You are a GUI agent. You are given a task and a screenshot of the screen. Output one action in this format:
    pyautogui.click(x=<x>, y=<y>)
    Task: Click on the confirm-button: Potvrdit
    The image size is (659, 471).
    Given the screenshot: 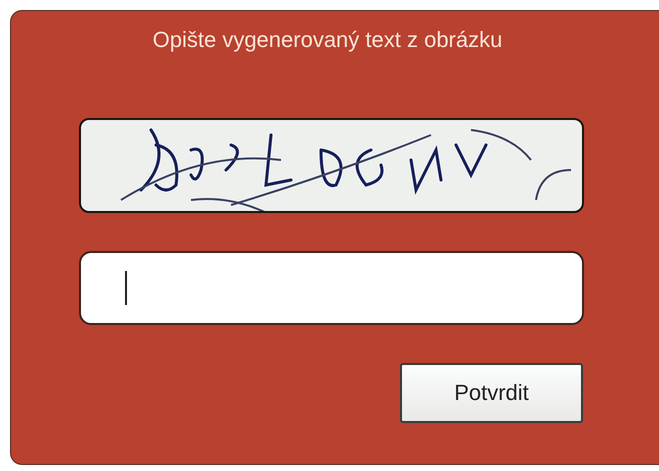 What is the action you would take?
    pyautogui.click(x=491, y=393)
    